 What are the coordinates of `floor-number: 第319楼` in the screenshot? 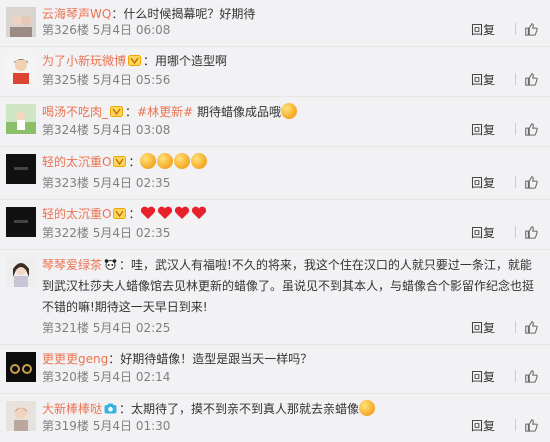 It's located at (65, 426).